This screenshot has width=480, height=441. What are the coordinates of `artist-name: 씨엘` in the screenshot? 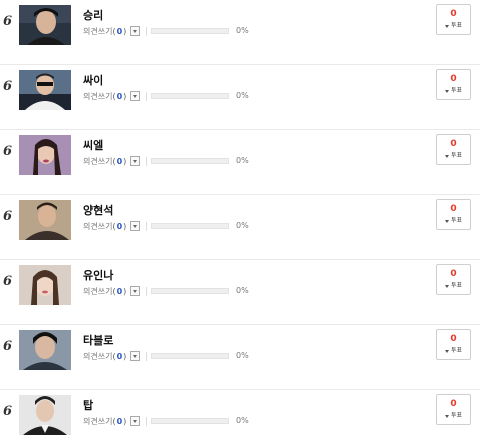 It's located at (93, 145).